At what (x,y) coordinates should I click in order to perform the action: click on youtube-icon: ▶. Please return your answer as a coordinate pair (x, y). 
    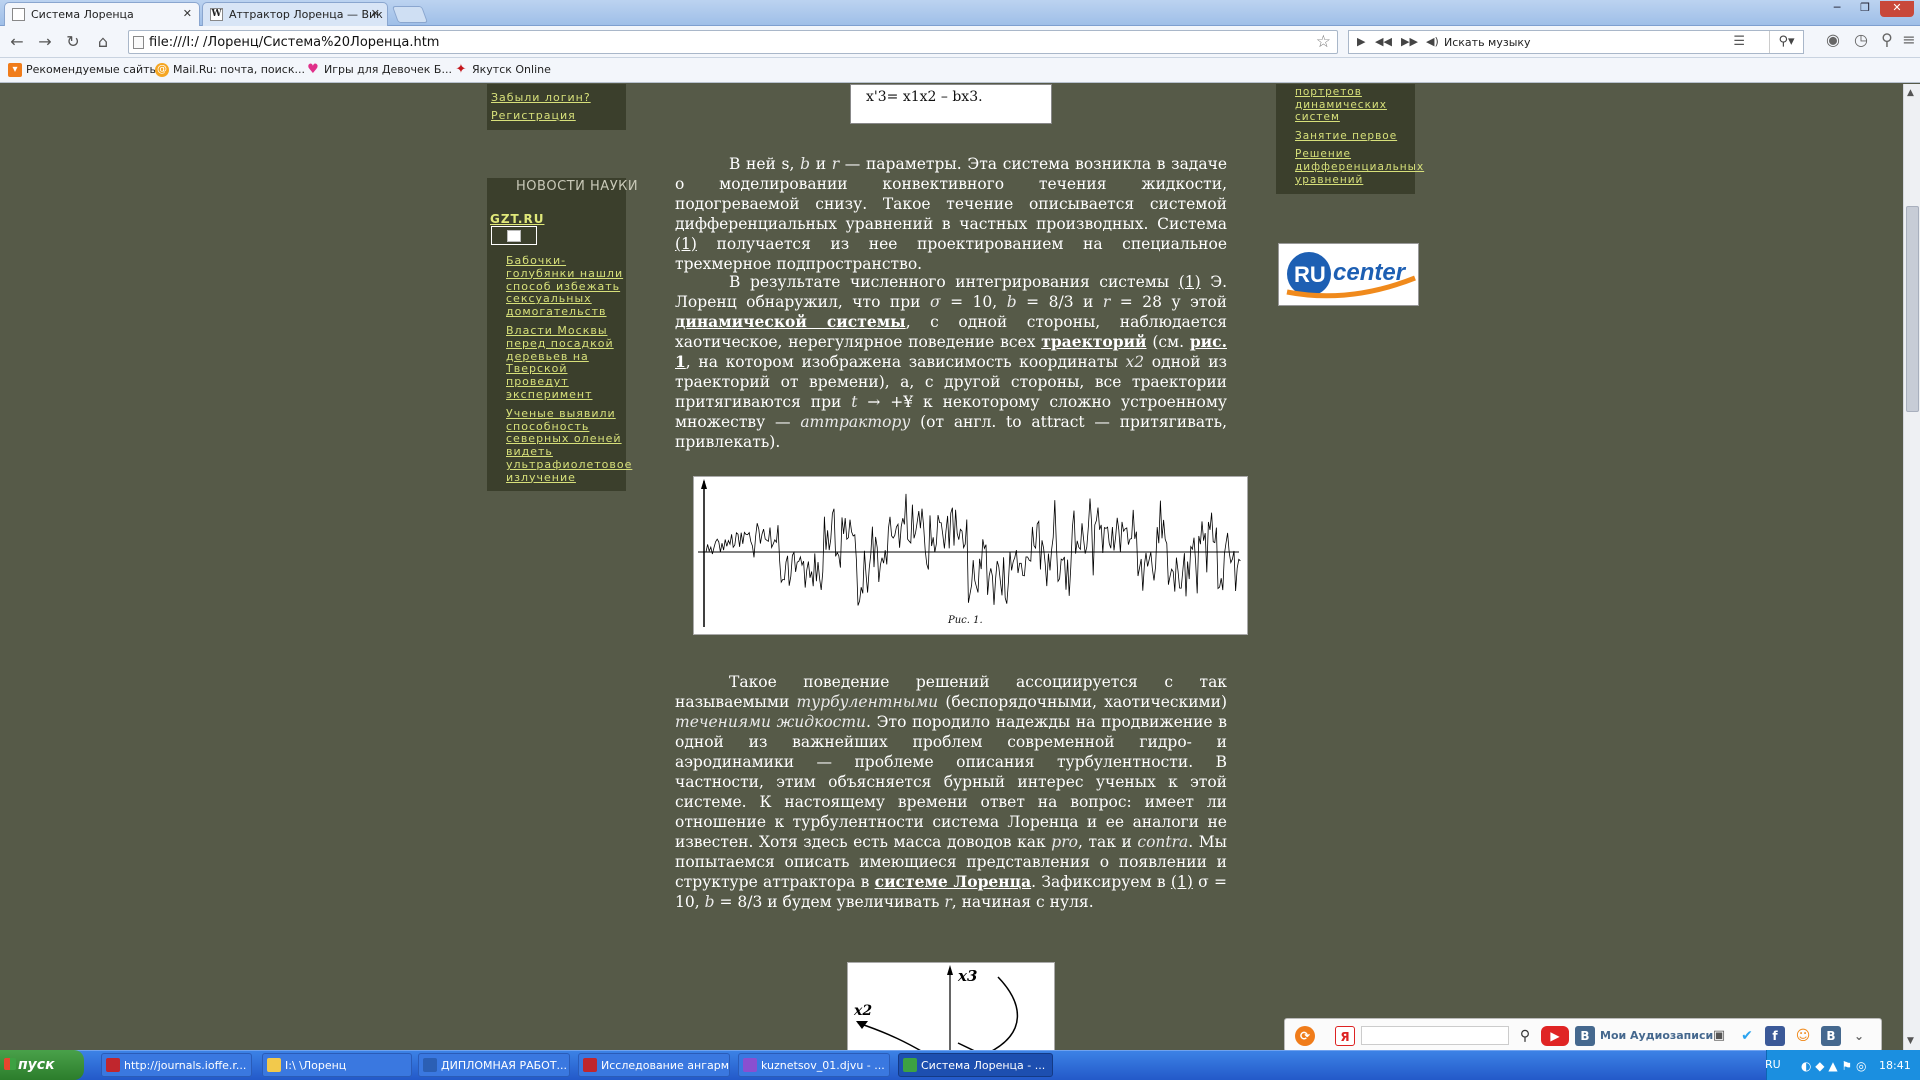
    Looking at the image, I should click on (1555, 1036).